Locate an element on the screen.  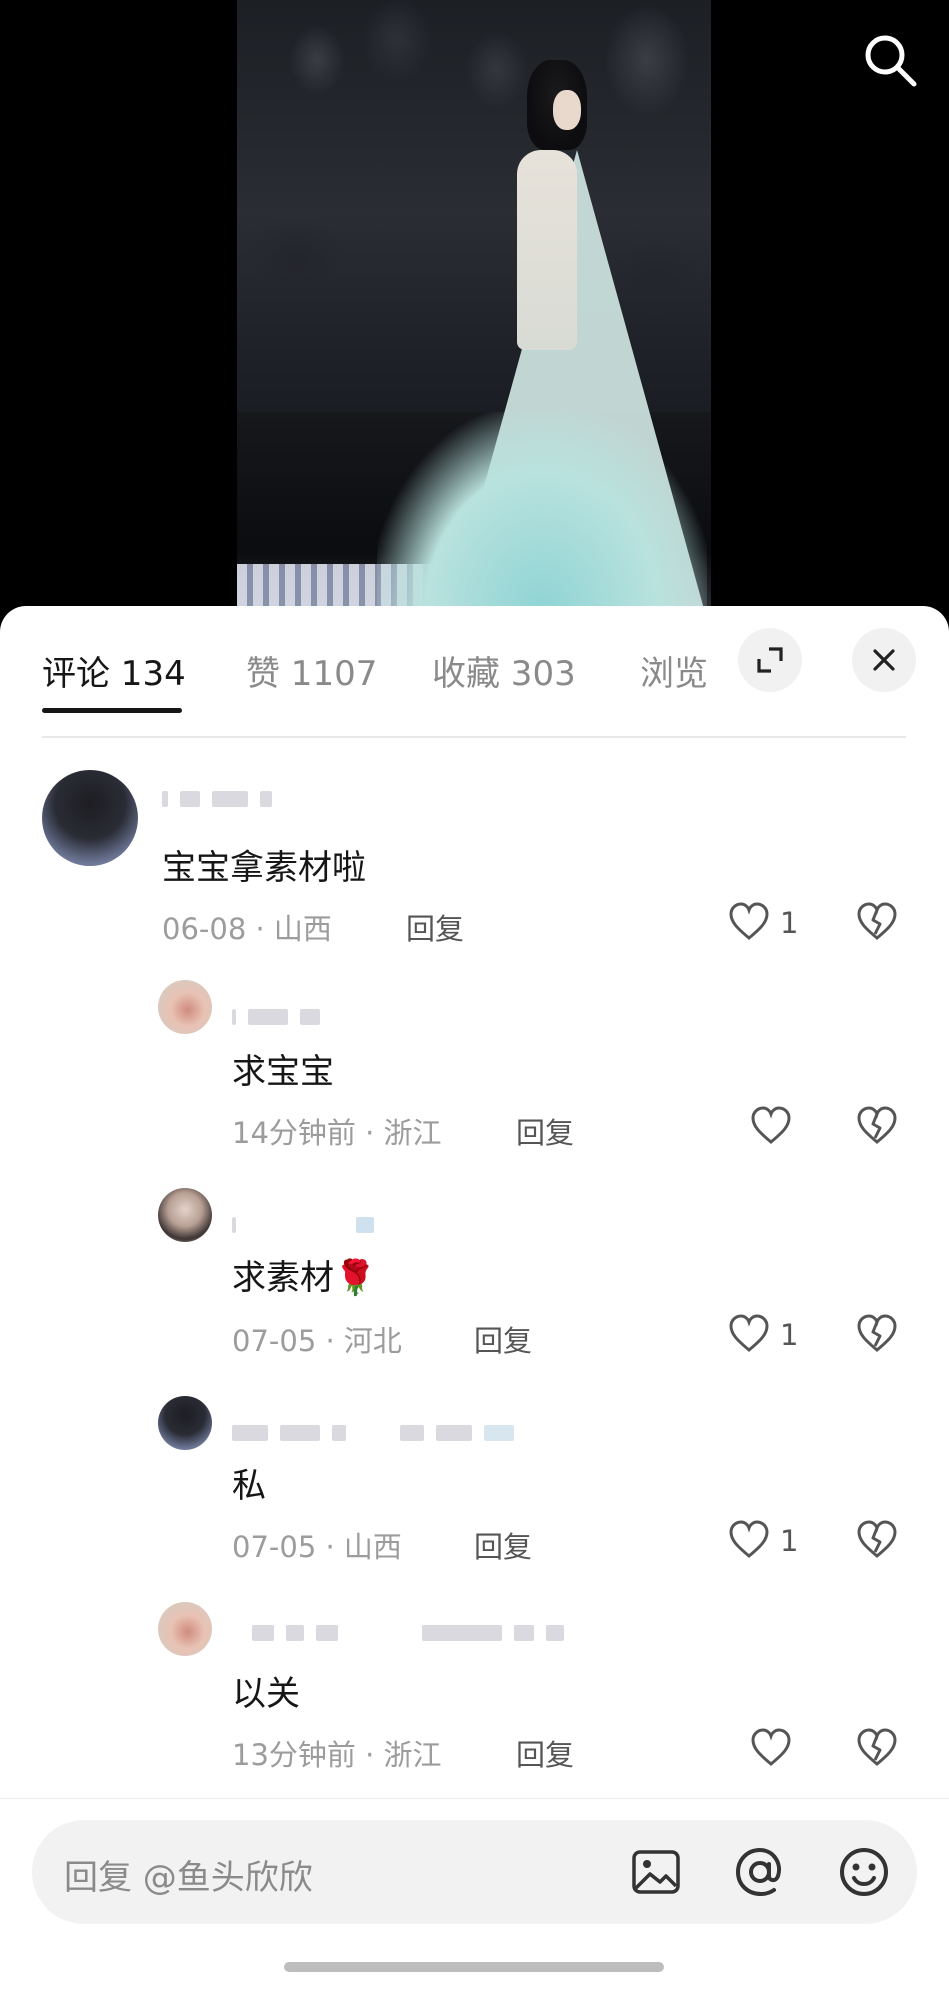
comment-meta: 07-05 · 河北 is located at coordinates (317, 1341).